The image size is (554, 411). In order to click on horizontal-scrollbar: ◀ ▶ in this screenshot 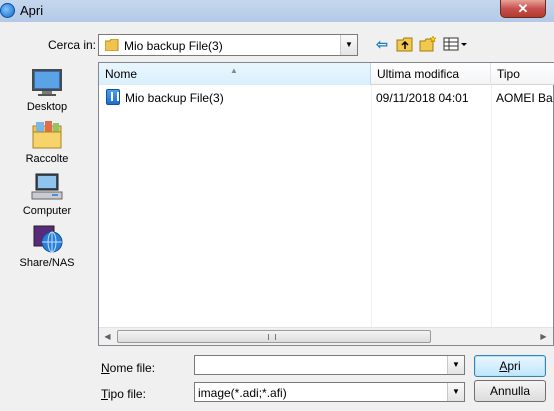, I will do `click(326, 336)`.